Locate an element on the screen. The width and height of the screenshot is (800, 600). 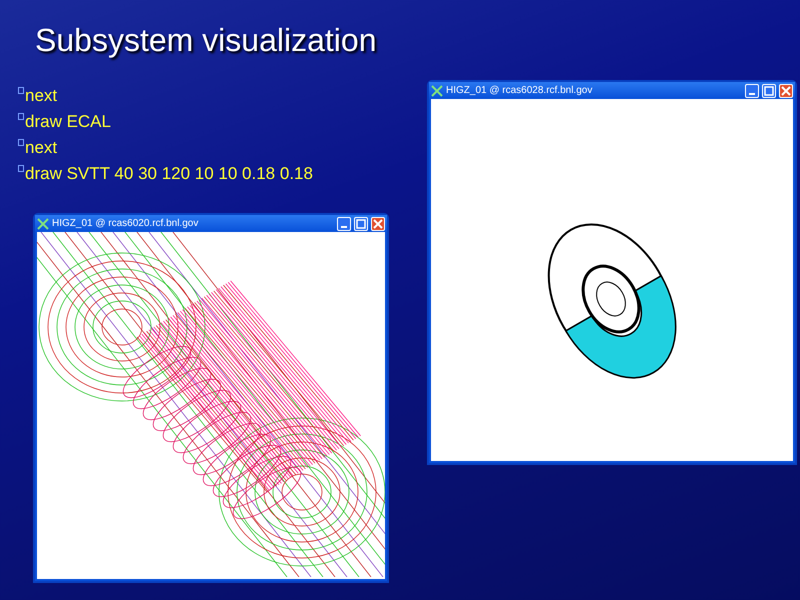
command-text: draw ECAL is located at coordinates (68, 121).